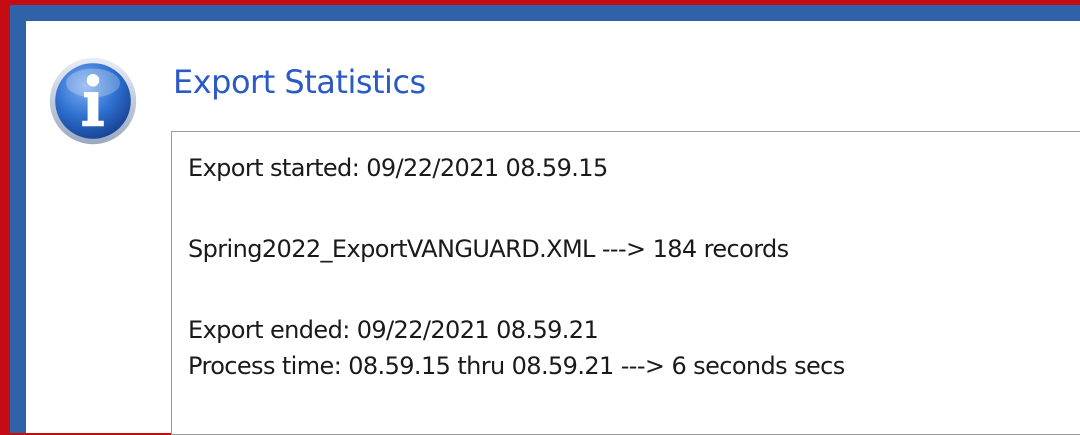  I want to click on export-started-line: Export started: 09/22/2021 08.59.15, so click(398, 168).